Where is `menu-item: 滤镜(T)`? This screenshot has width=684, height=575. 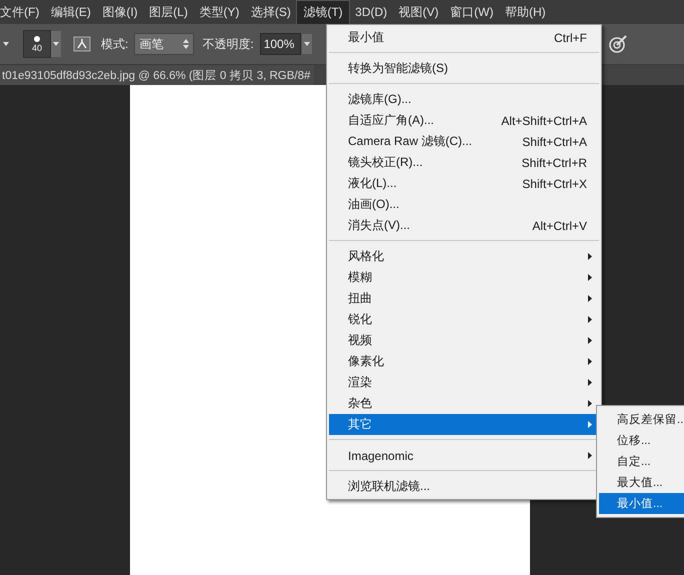
menu-item: 滤镜(T) is located at coordinates (323, 12).